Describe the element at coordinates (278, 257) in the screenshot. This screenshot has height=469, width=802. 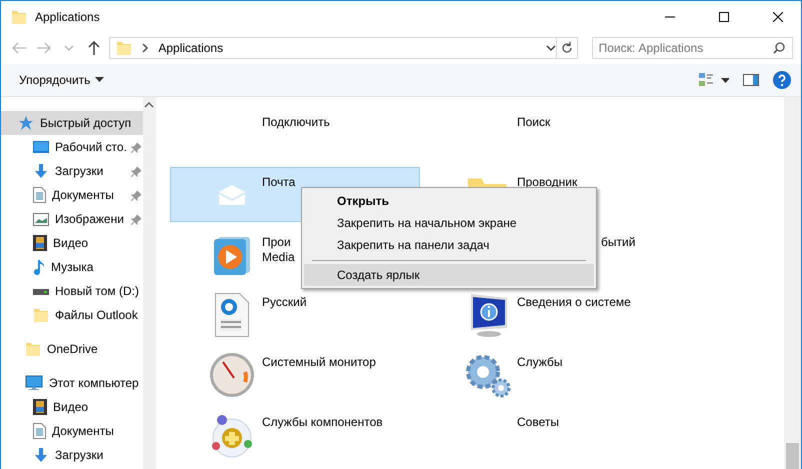
I see `app-label: Media` at that location.